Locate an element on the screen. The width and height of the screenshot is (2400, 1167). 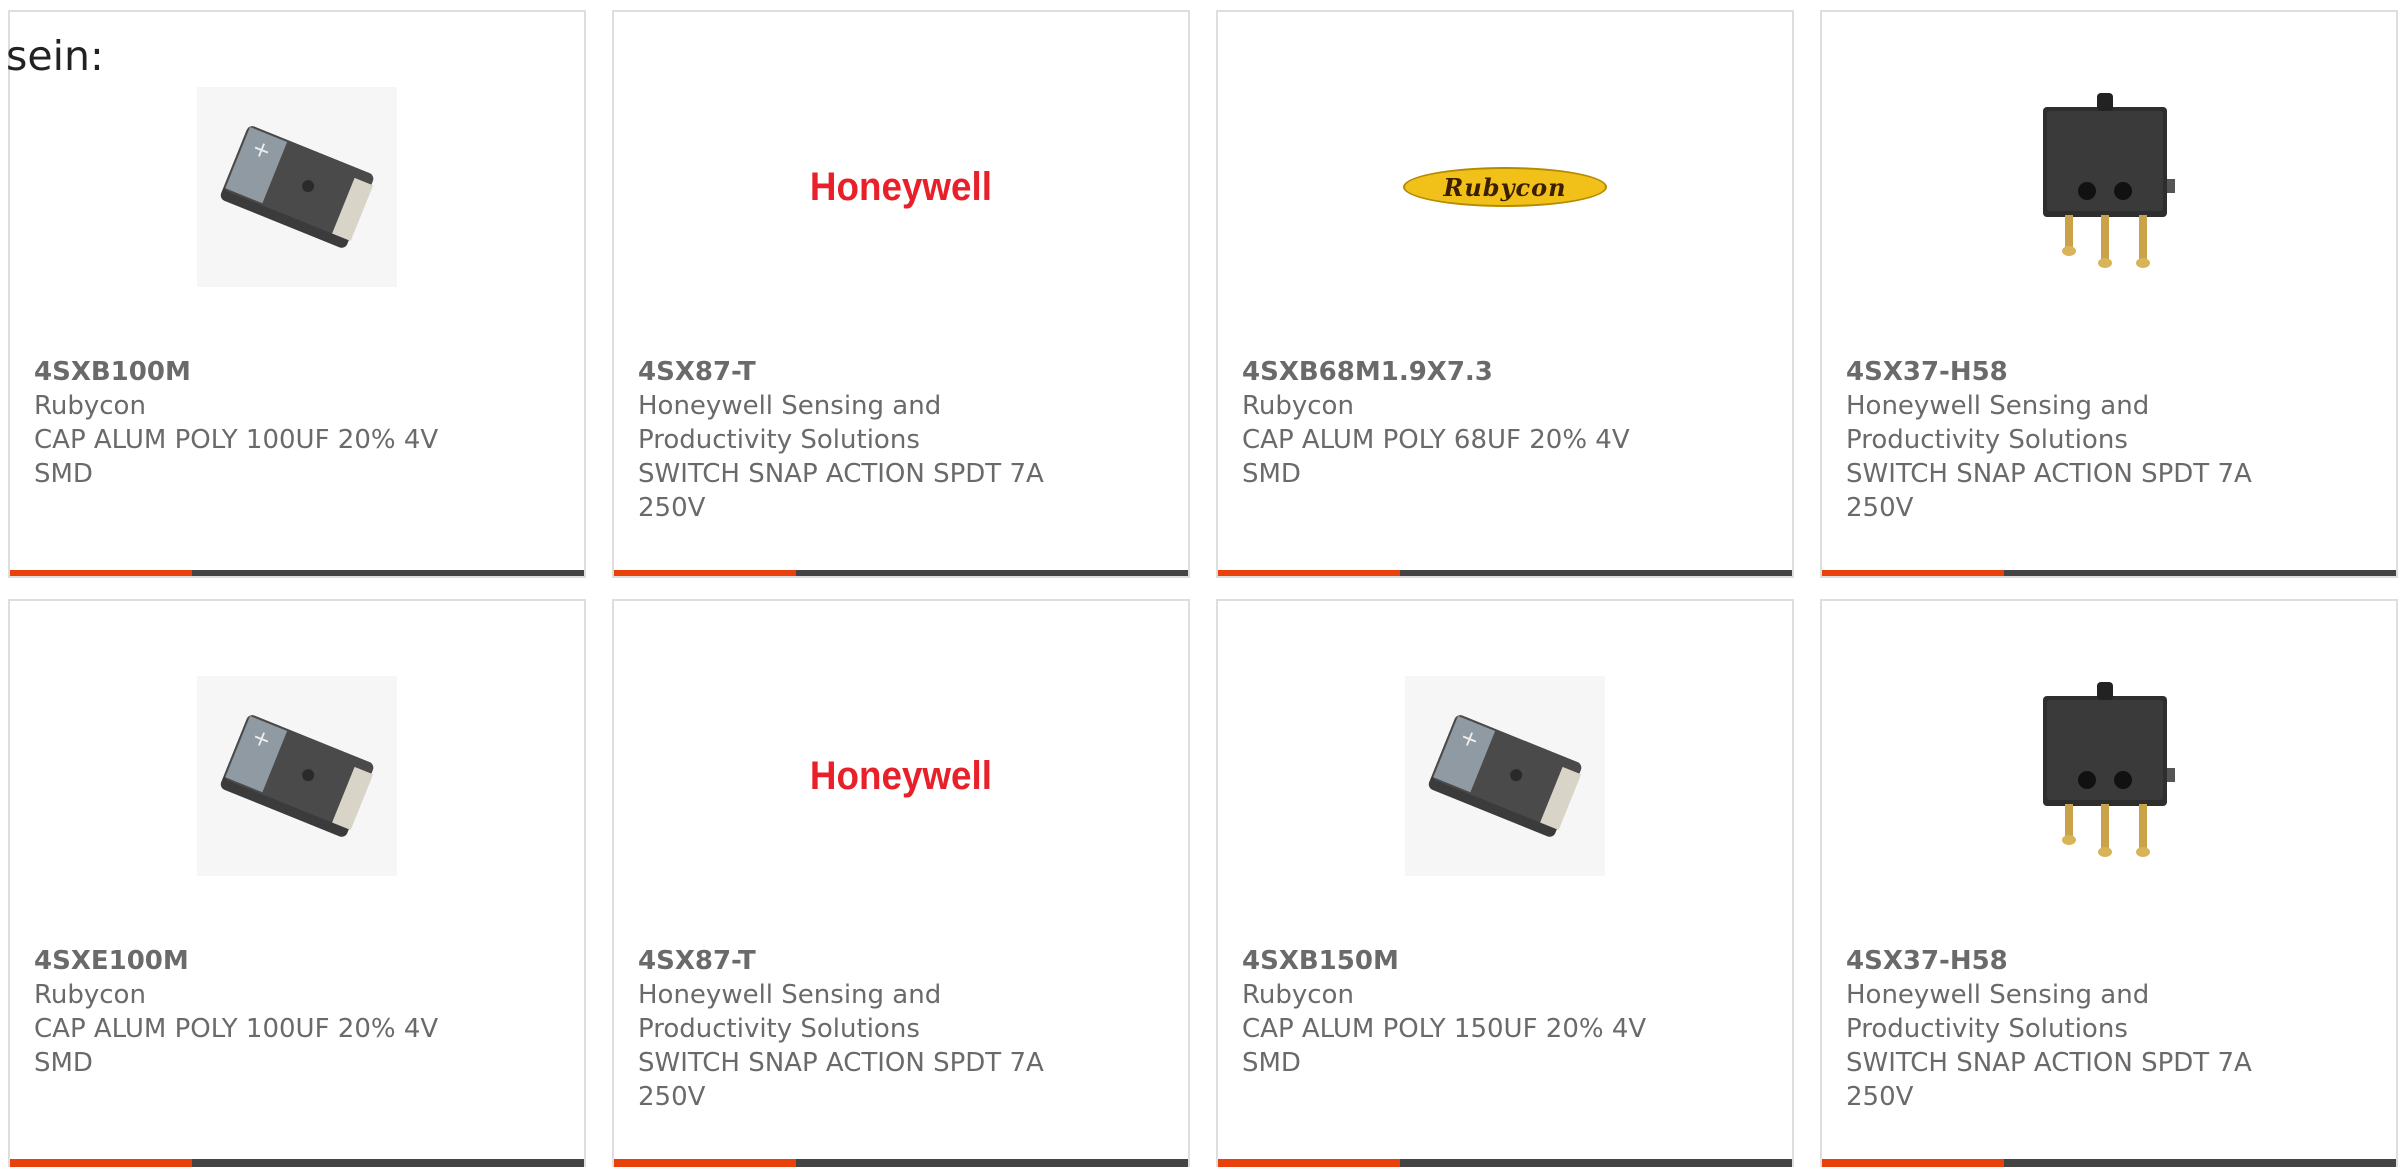
product-image: Rubycon is located at coordinates (1505, 187).